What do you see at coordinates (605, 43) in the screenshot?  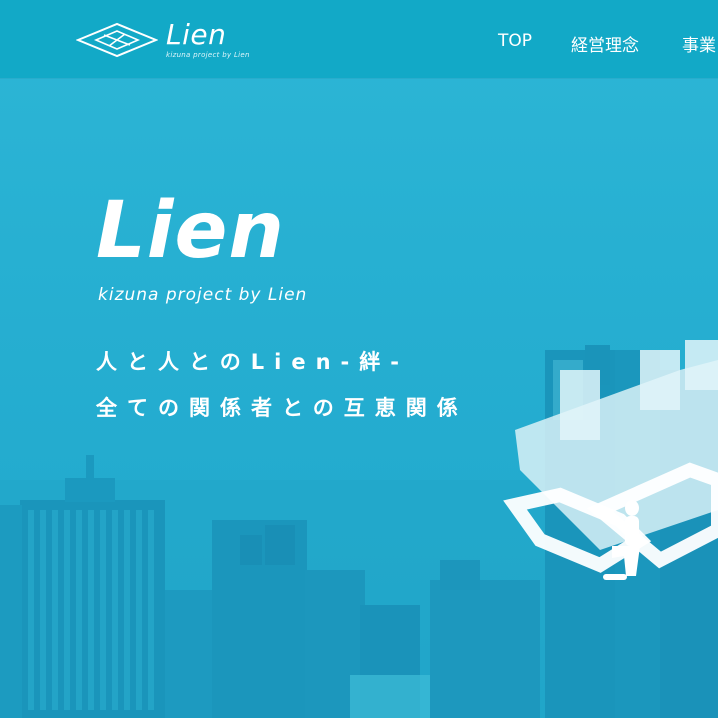 I see `nav-item-philosophy: 経営理念` at bounding box center [605, 43].